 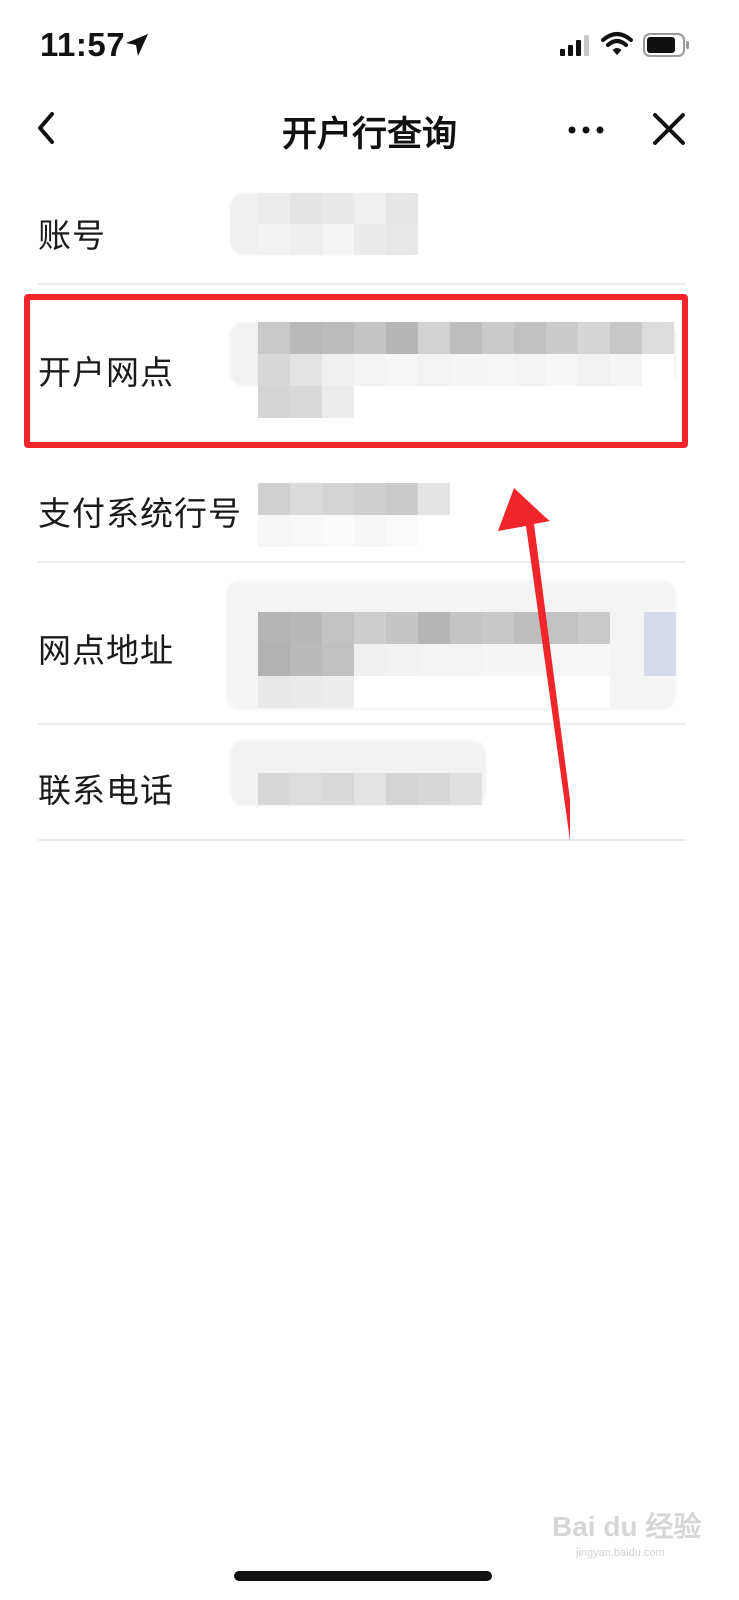 I want to click on redacted-mosaic-phone, so click(x=370, y=789).